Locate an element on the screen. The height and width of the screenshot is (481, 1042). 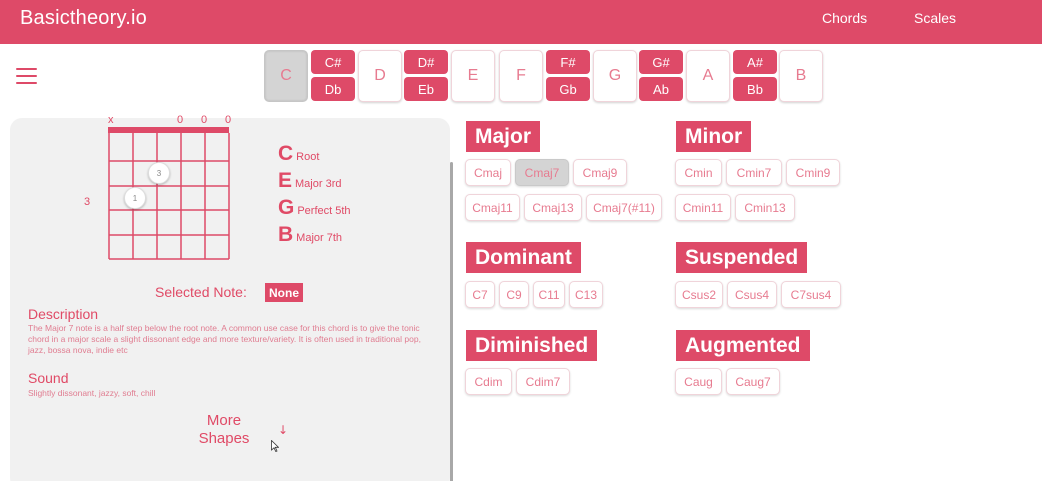
note-b-button: B is located at coordinates (801, 76).